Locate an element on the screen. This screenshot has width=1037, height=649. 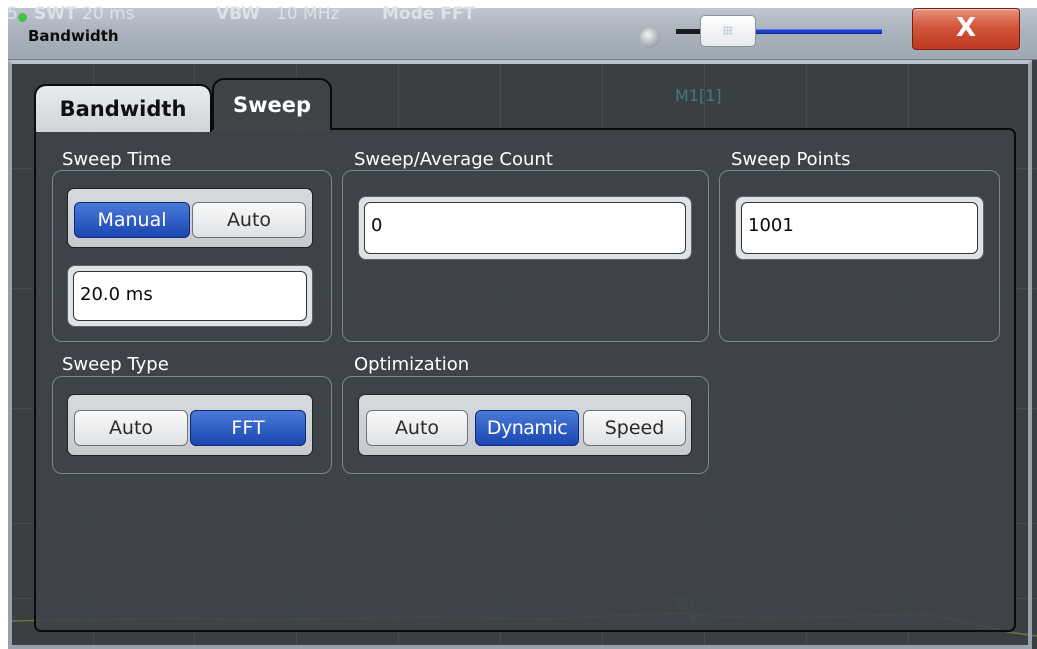
transparency-icon is located at coordinates (650, 38).